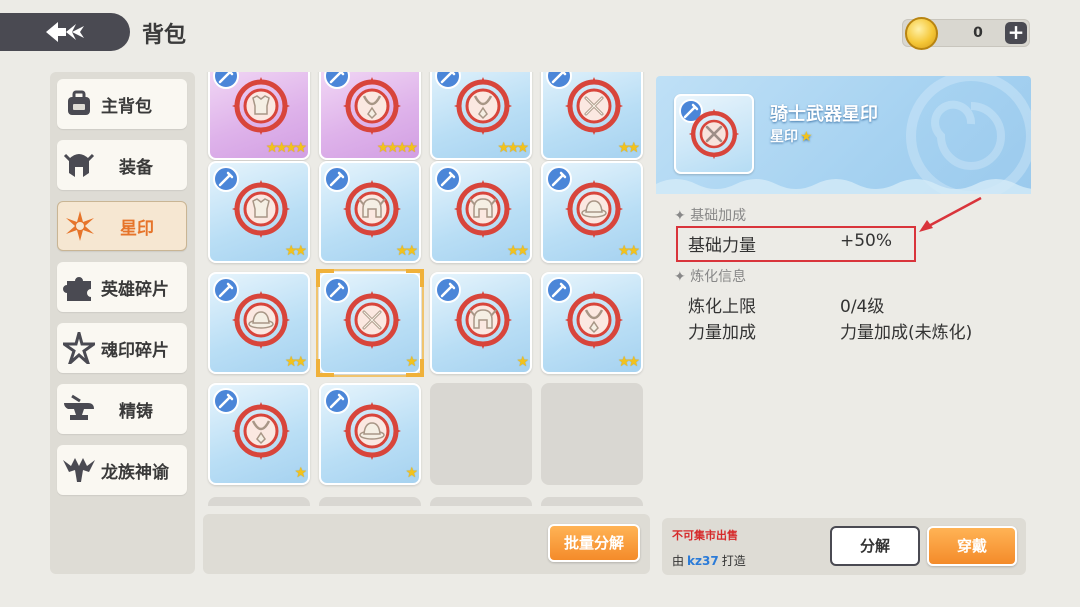 Image resolution: width=1080 pixels, height=607 pixels. What do you see at coordinates (718, 277) in the screenshot?
I see `section-refine-label: 炼化信息` at bounding box center [718, 277].